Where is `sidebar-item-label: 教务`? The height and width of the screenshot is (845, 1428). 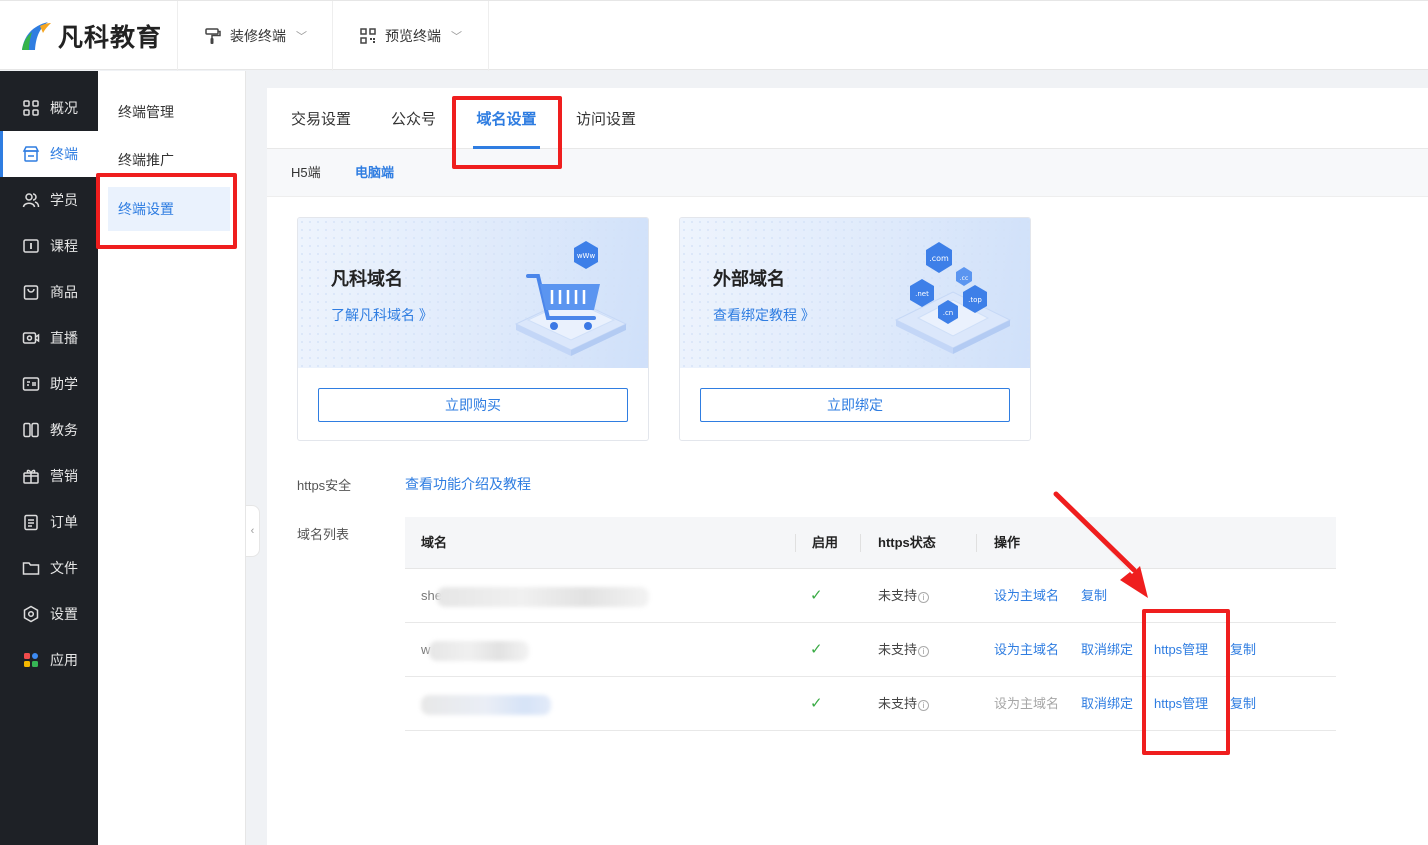 sidebar-item-label: 教务 is located at coordinates (64, 430).